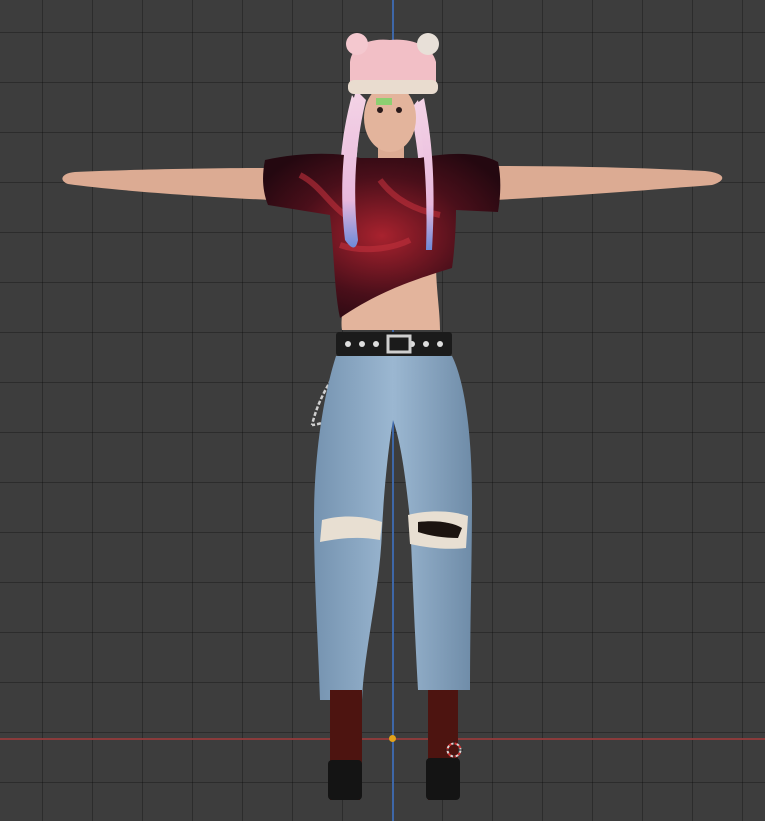 The image size is (765, 821). Describe the element at coordinates (428, 44) in the screenshot. I see `hat-ear-right` at that location.